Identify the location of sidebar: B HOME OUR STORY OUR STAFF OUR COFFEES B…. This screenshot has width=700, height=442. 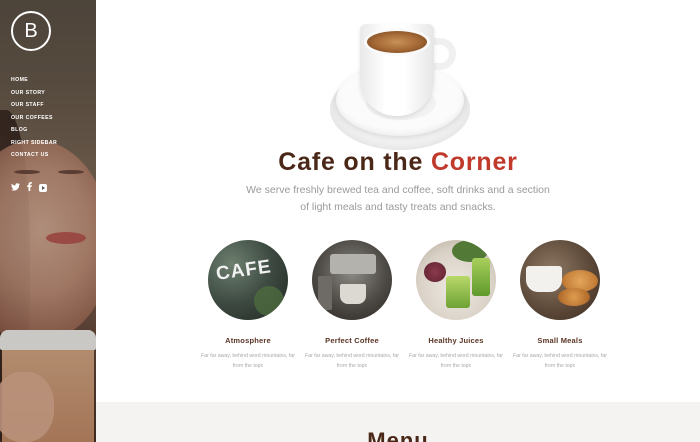
(48, 221).